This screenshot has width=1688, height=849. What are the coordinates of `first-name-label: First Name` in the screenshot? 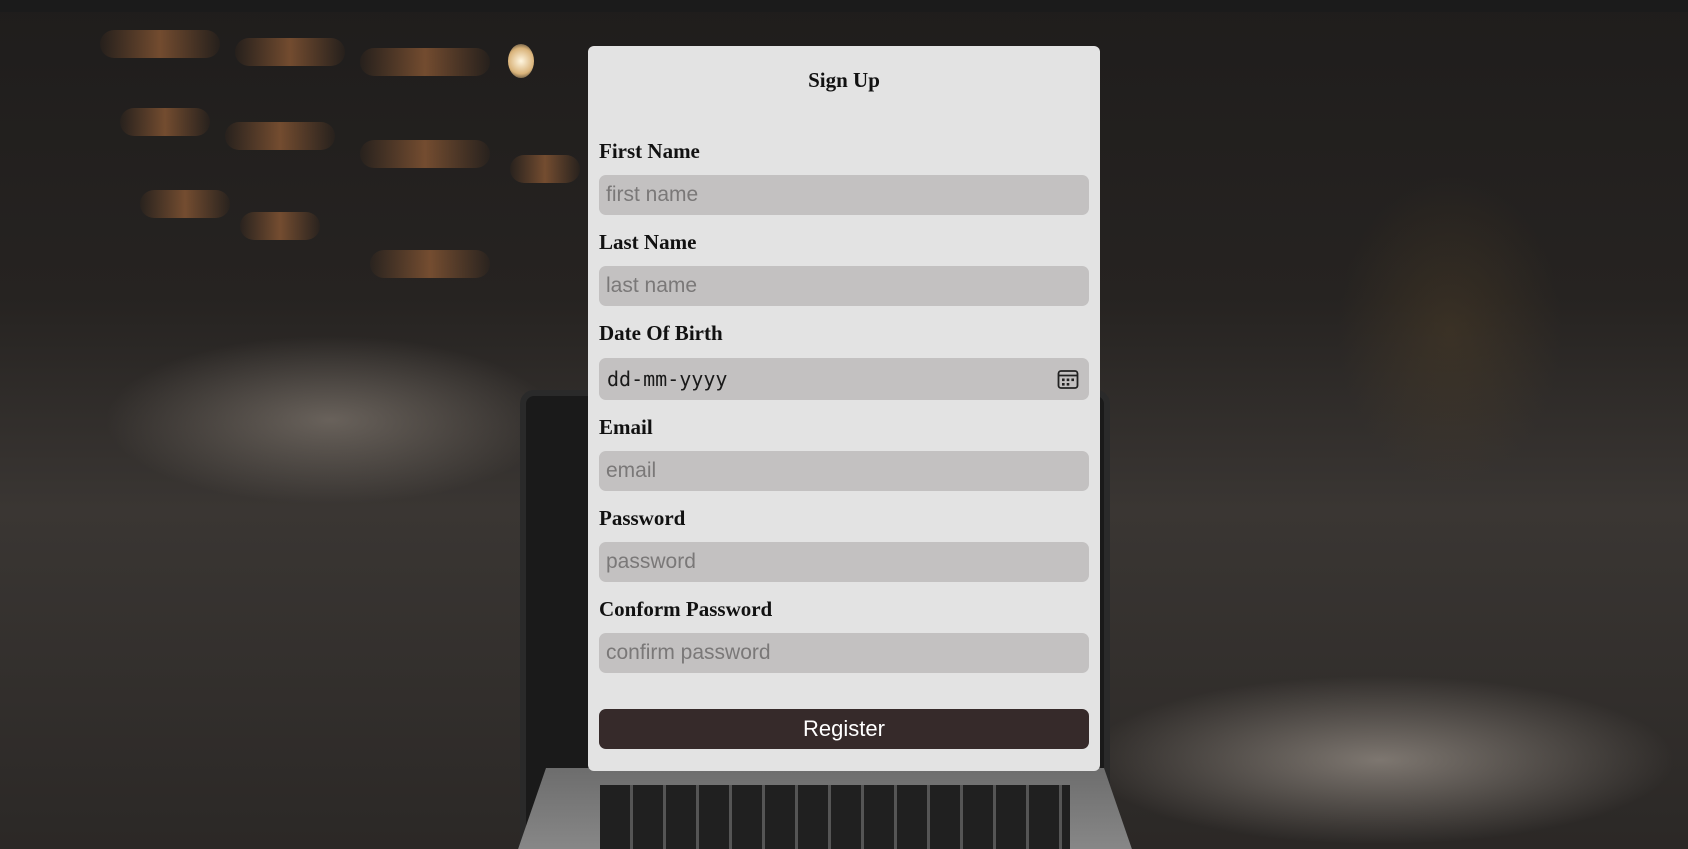 It's located at (649, 151).